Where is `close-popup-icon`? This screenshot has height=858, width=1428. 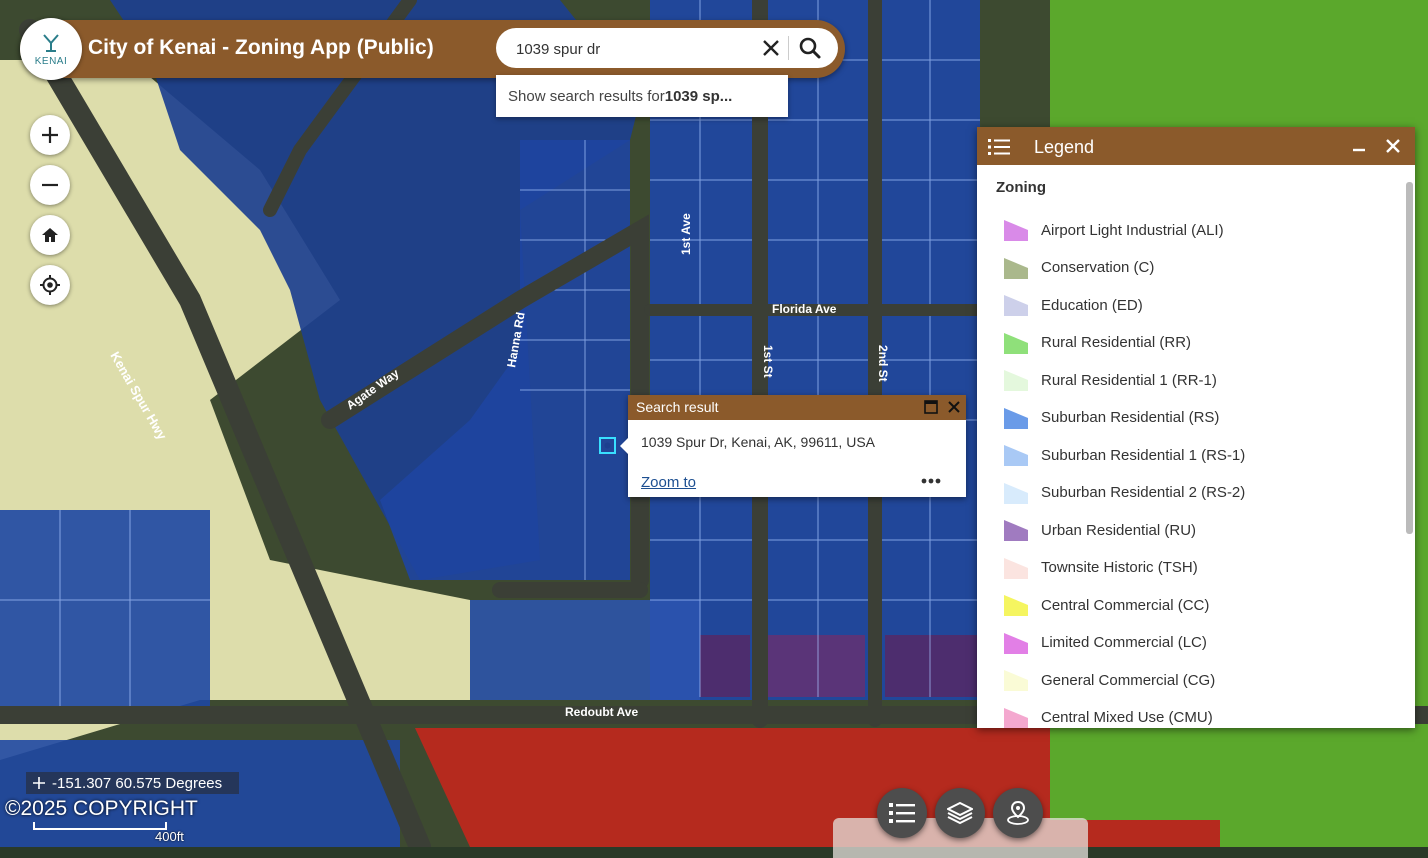 close-popup-icon is located at coordinates (954, 407).